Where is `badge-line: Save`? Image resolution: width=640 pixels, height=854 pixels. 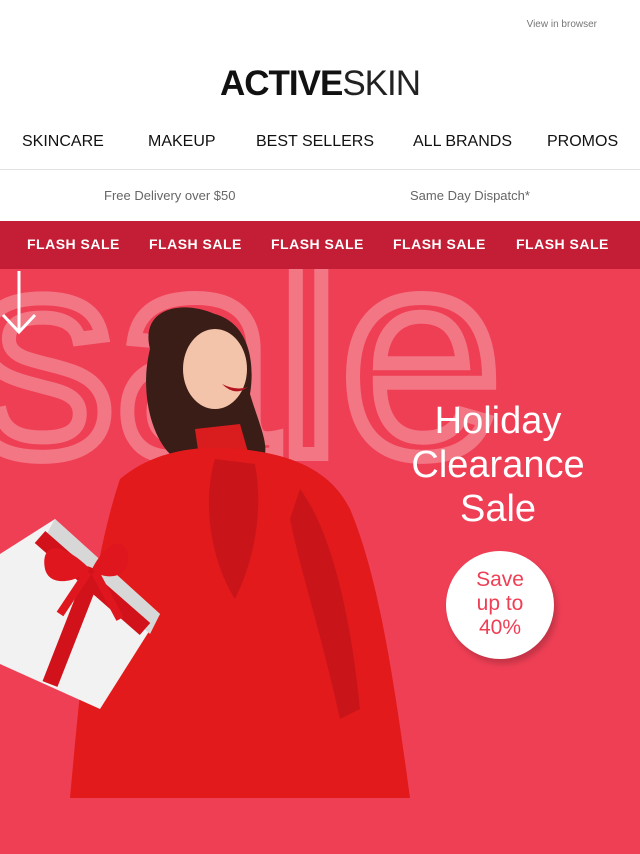 badge-line: Save is located at coordinates (500, 579).